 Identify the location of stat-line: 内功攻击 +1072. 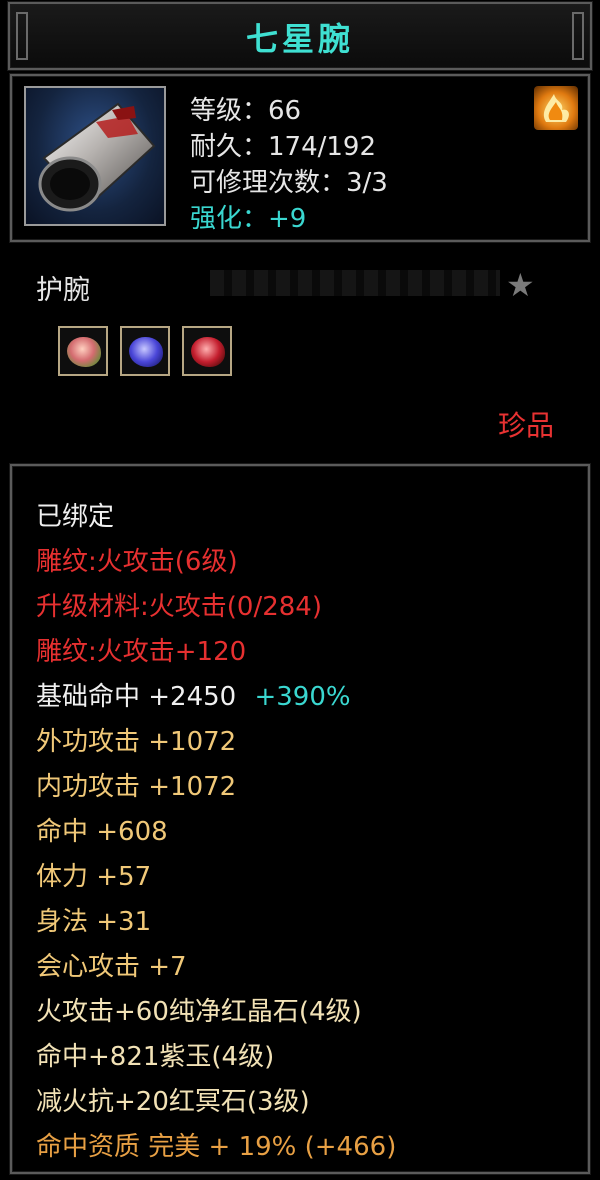
(136, 787).